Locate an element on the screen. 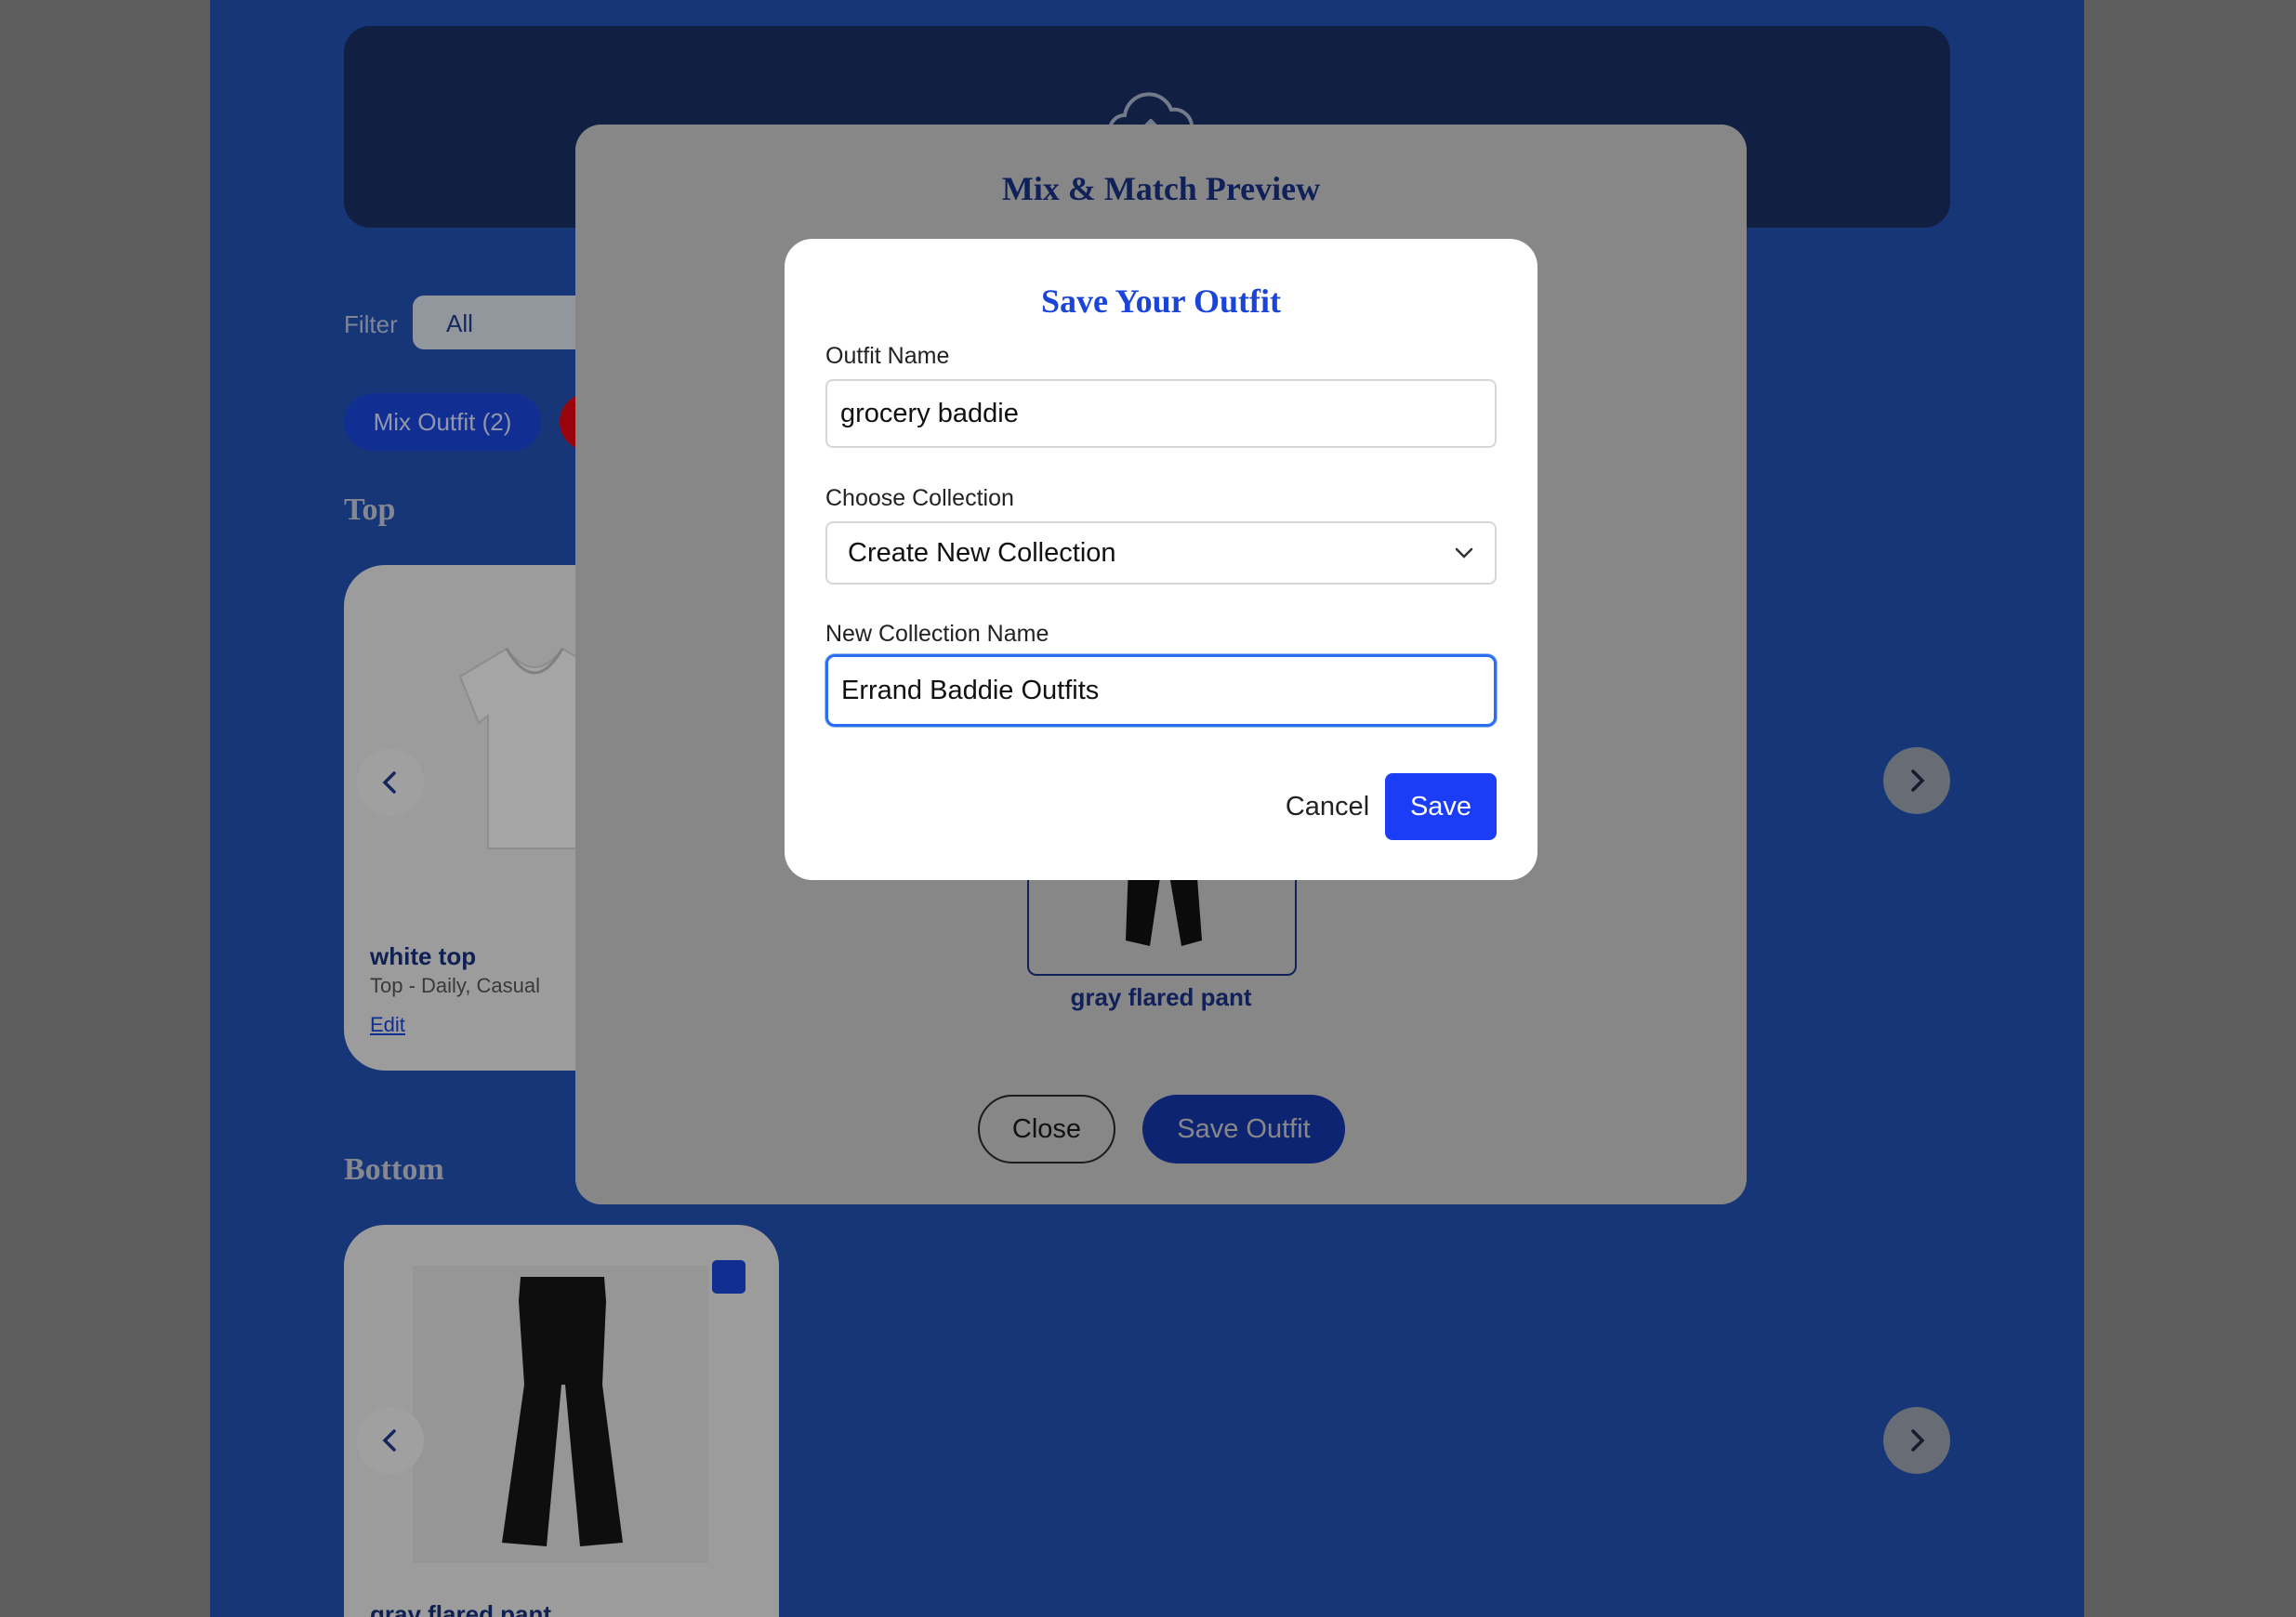 Image resolution: width=2296 pixels, height=1617 pixels. save-button: Save is located at coordinates (1441, 807).